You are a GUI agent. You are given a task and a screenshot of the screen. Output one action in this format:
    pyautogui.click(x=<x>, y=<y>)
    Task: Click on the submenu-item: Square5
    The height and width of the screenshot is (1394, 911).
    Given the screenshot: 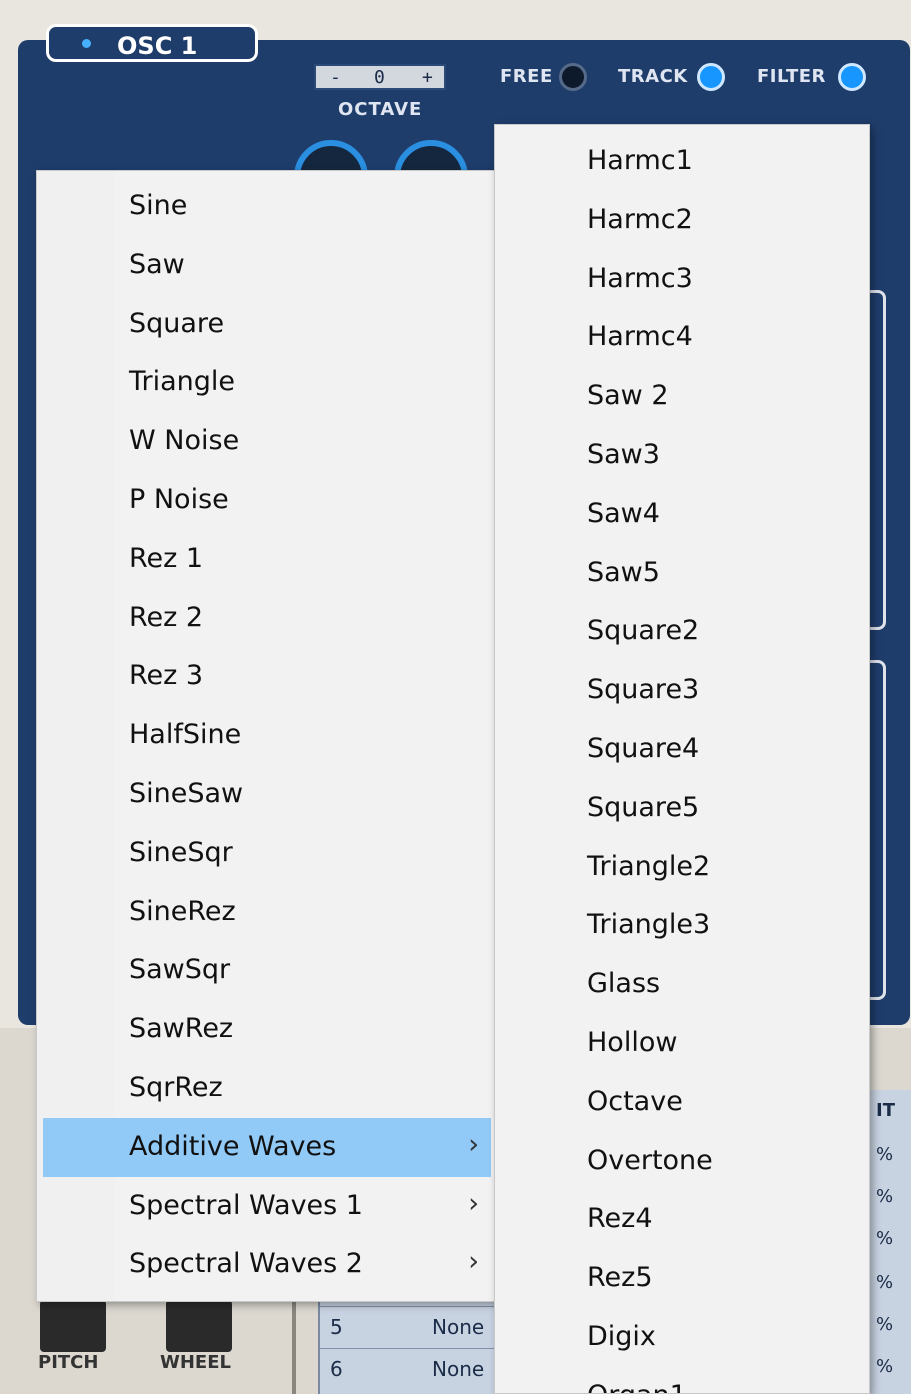 What is the action you would take?
    pyautogui.click(x=682, y=805)
    